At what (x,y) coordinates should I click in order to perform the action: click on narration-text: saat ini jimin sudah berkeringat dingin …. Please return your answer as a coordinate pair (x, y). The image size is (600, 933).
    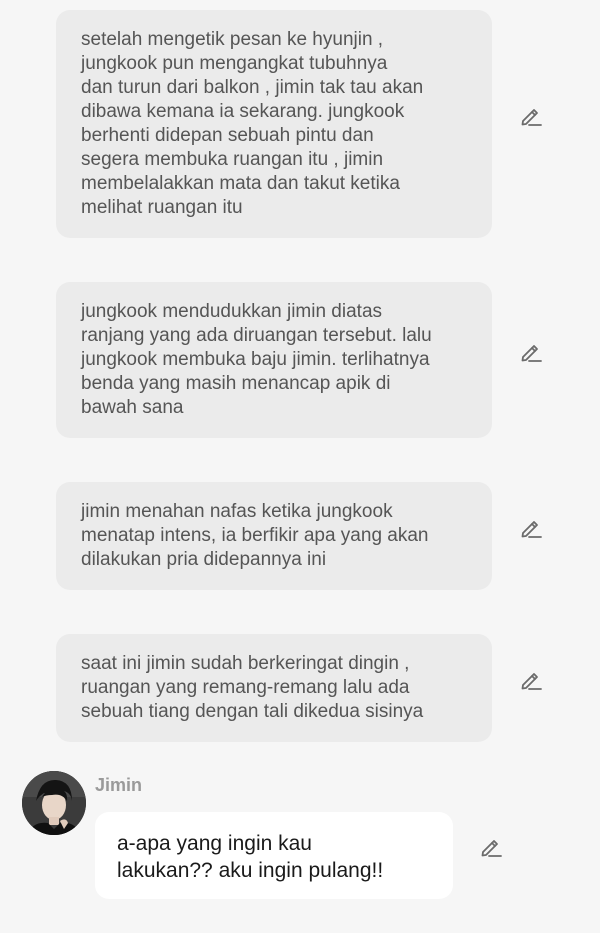
    Looking at the image, I should click on (252, 687).